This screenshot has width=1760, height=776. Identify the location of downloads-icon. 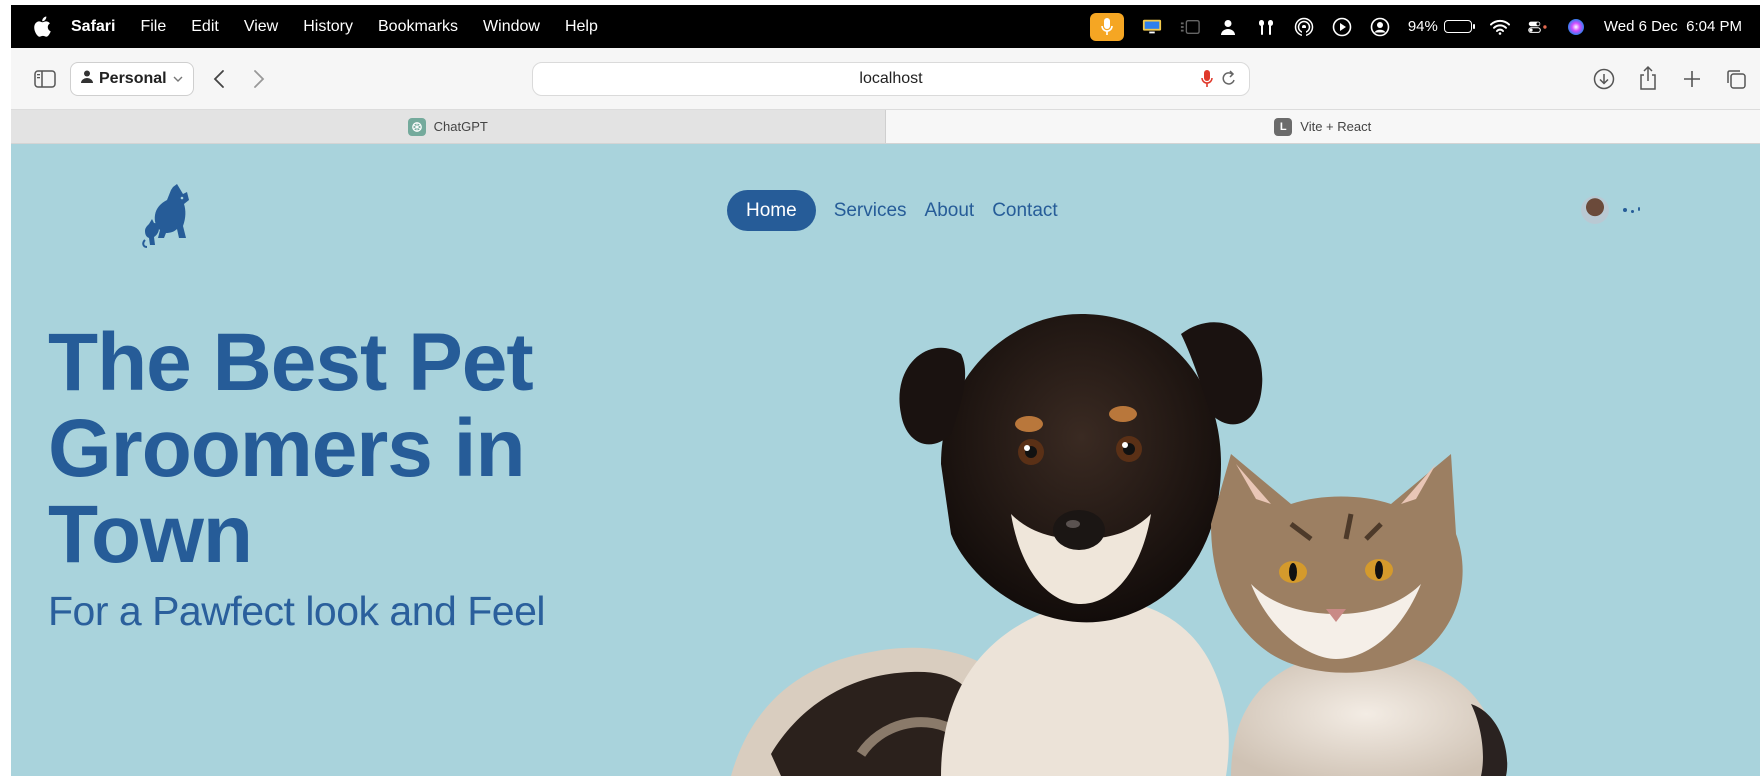
(1604, 79).